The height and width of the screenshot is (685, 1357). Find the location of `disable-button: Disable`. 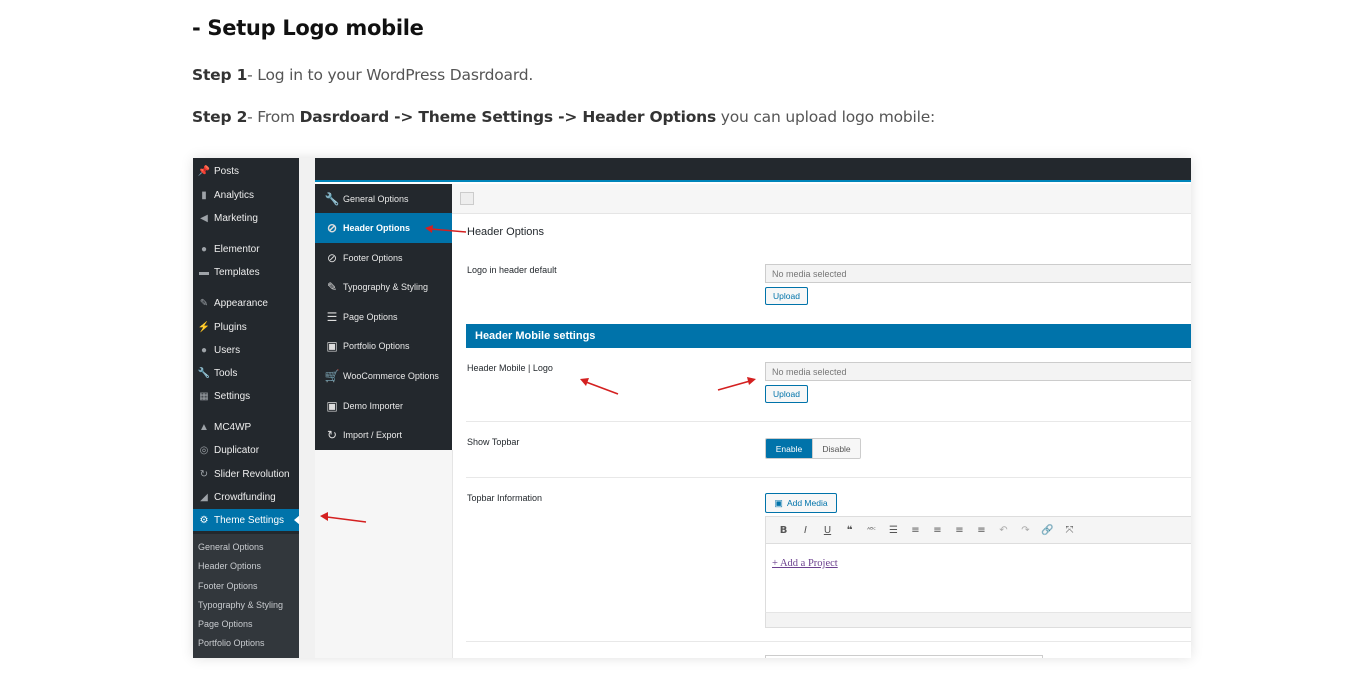

disable-button: Disable is located at coordinates (836, 448).